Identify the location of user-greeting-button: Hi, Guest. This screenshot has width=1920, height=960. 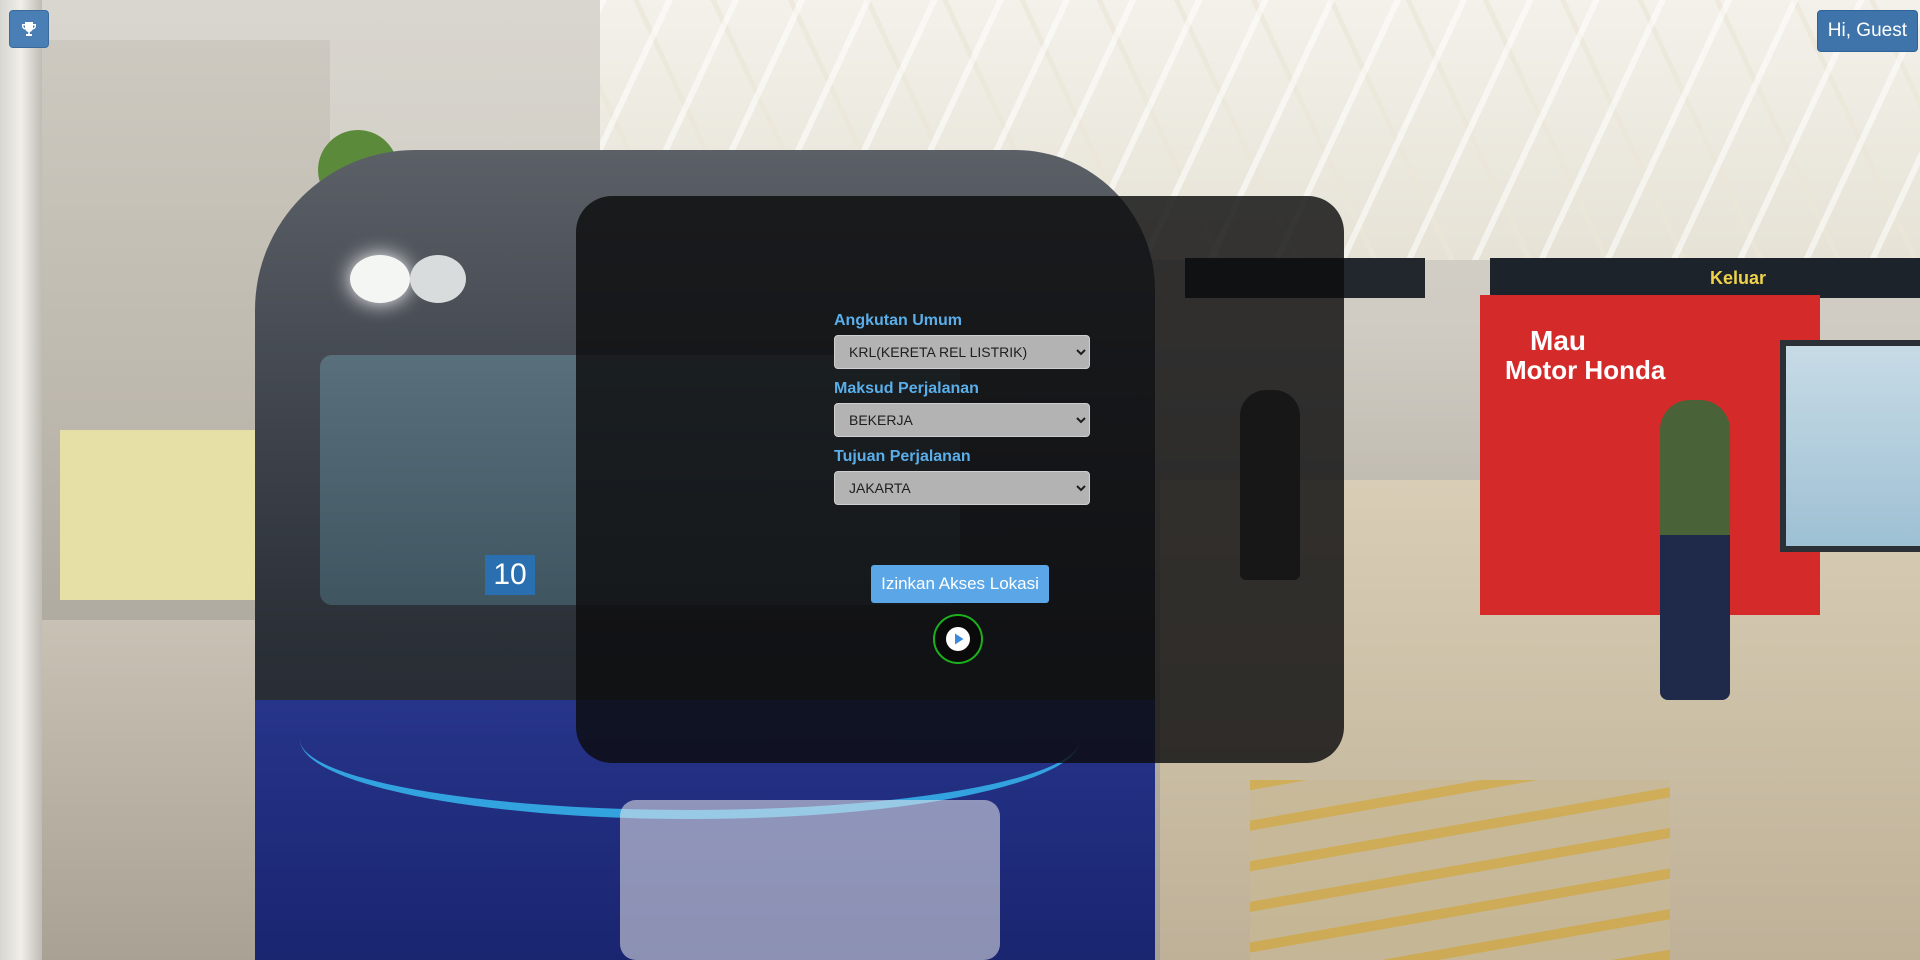
(1867, 31).